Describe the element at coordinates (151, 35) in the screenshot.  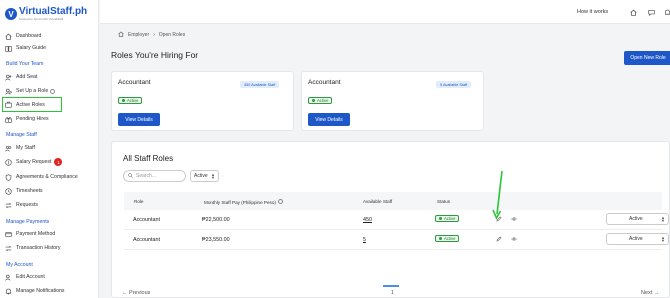
I see `breadcrumb: Employer › Open Roles` at that location.